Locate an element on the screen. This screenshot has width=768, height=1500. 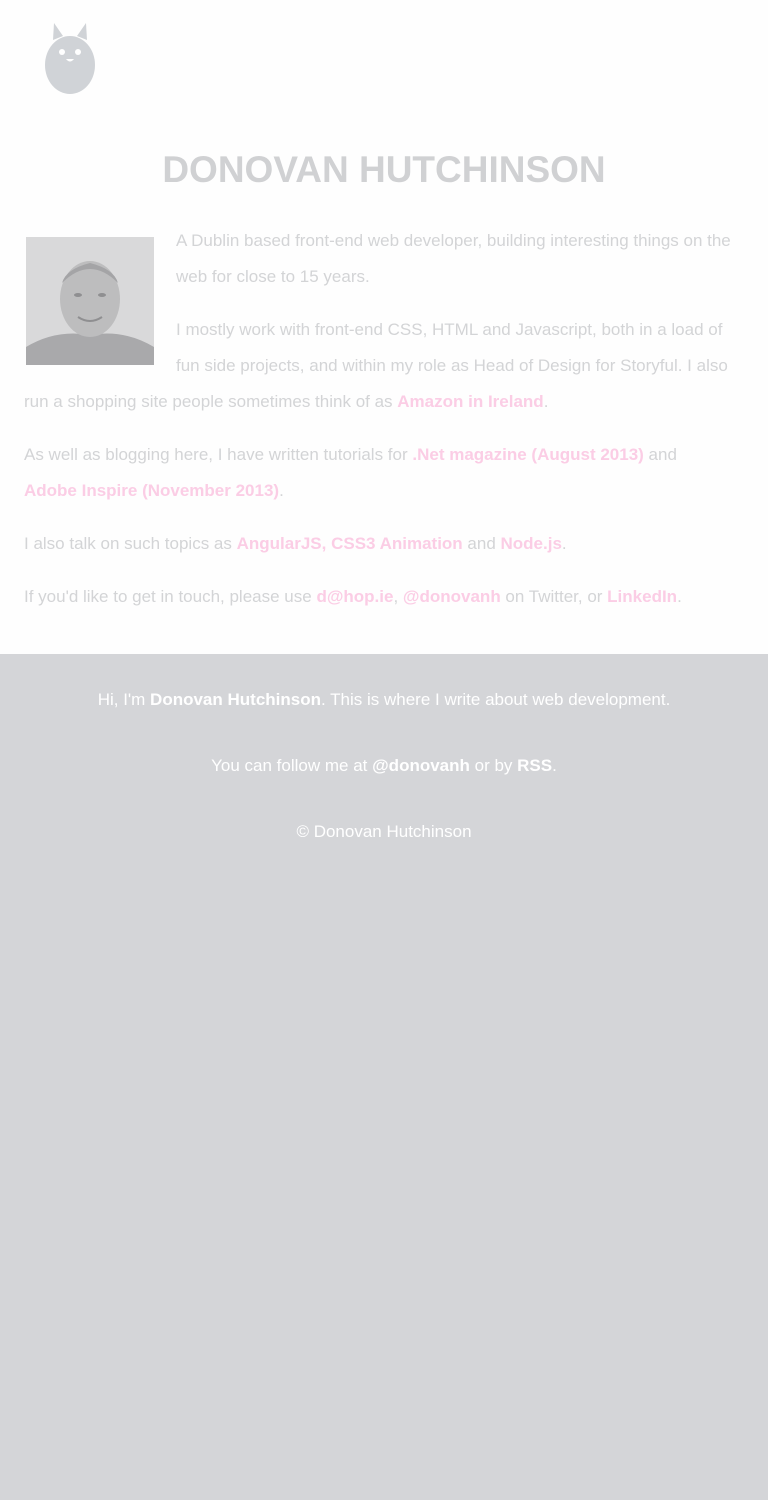
amazon-in-ireland-link: Amazon in Ireland is located at coordinates (470, 401).